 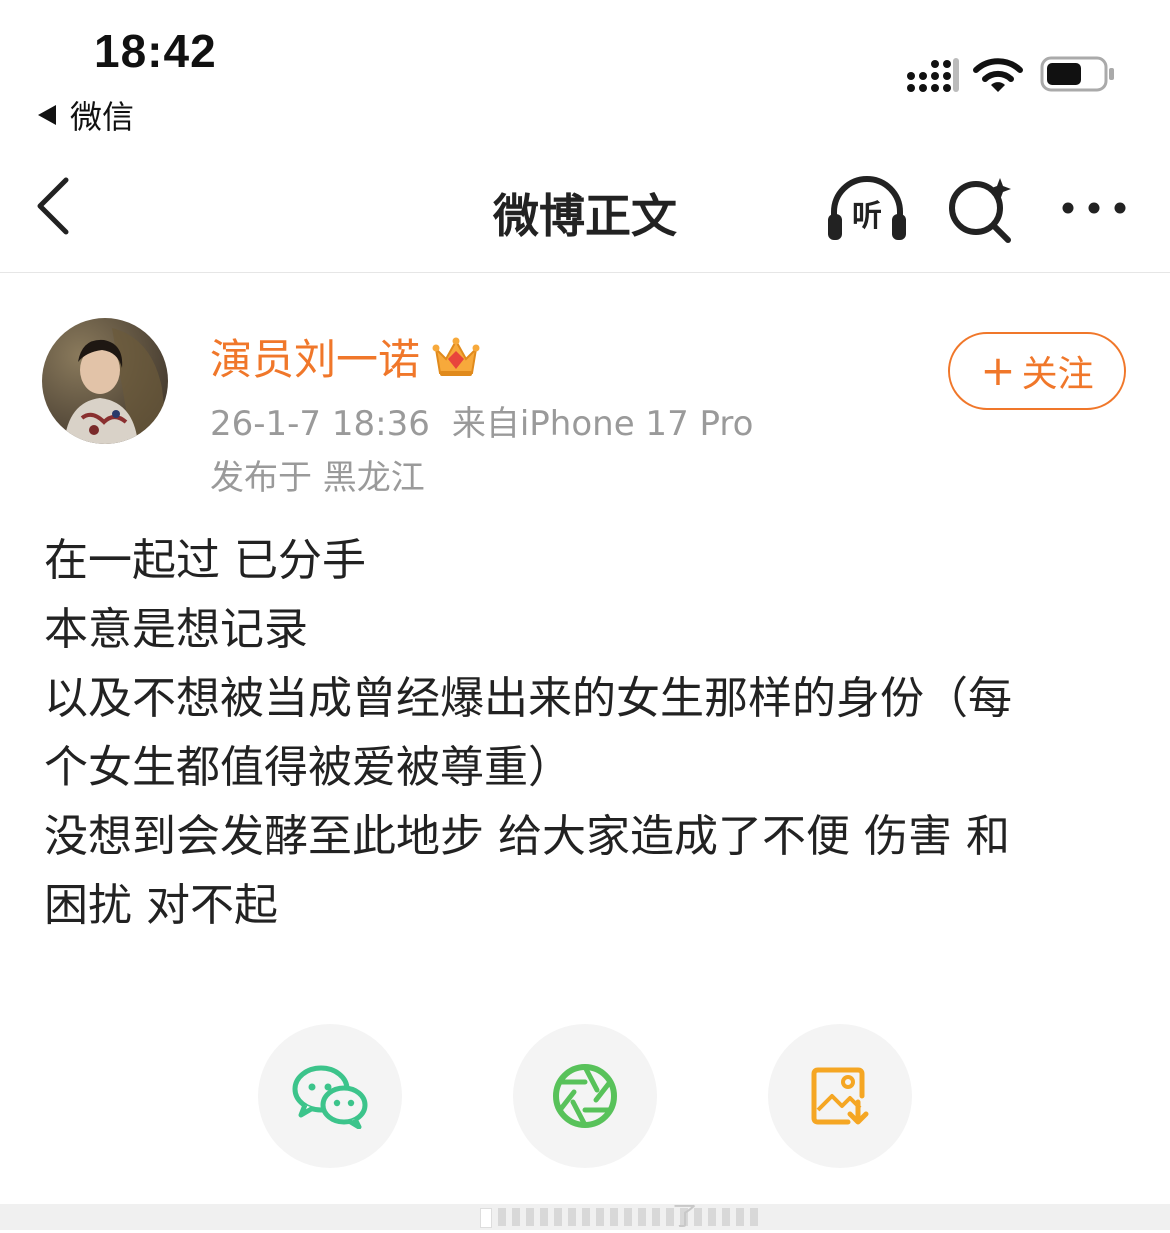 I want to click on author-name-row: 演员刘一诺, so click(x=345, y=356).